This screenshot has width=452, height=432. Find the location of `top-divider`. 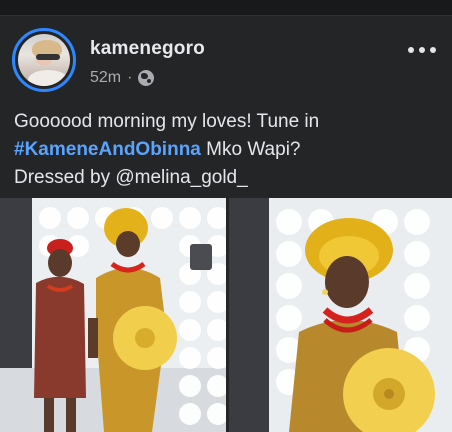

top-divider is located at coordinates (226, 8).